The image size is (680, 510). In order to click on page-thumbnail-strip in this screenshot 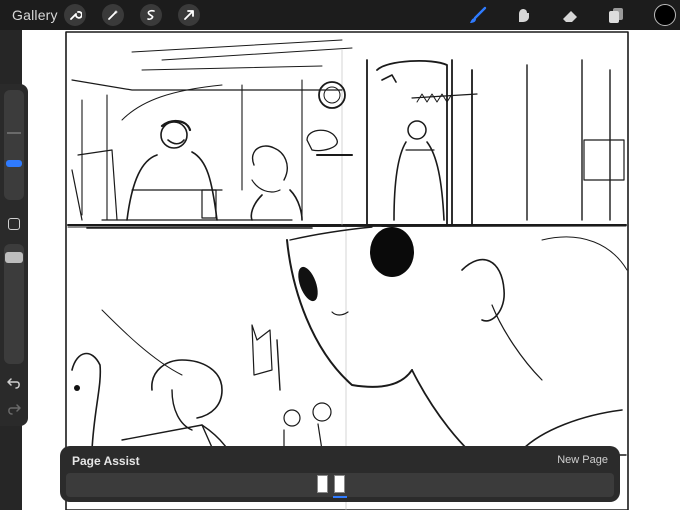, I will do `click(340, 485)`.